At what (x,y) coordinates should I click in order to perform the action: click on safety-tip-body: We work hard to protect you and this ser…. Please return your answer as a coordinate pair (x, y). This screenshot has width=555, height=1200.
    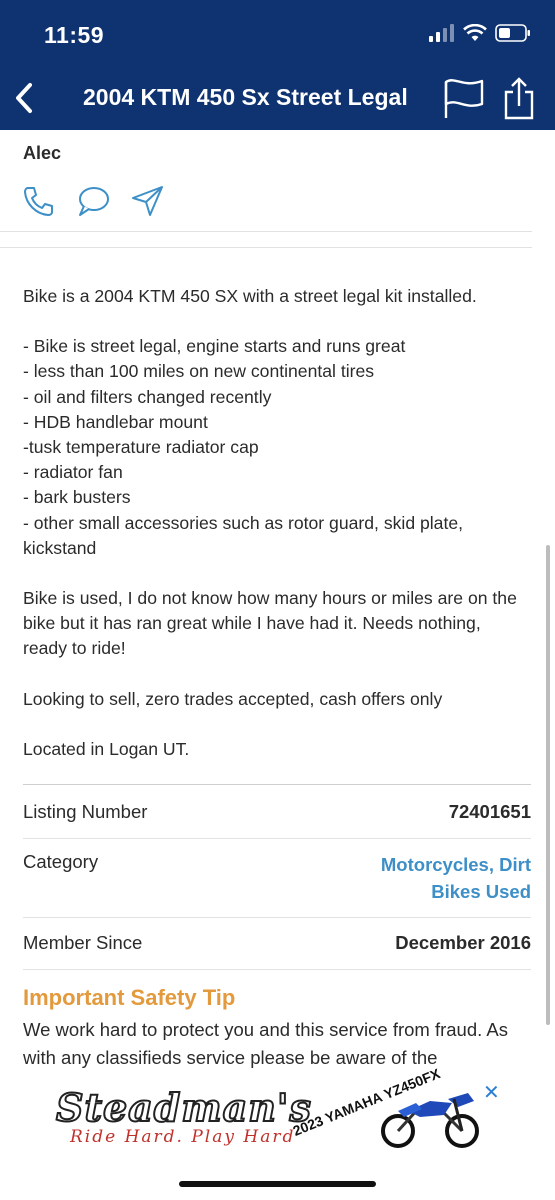
    Looking at the image, I should click on (265, 1043).